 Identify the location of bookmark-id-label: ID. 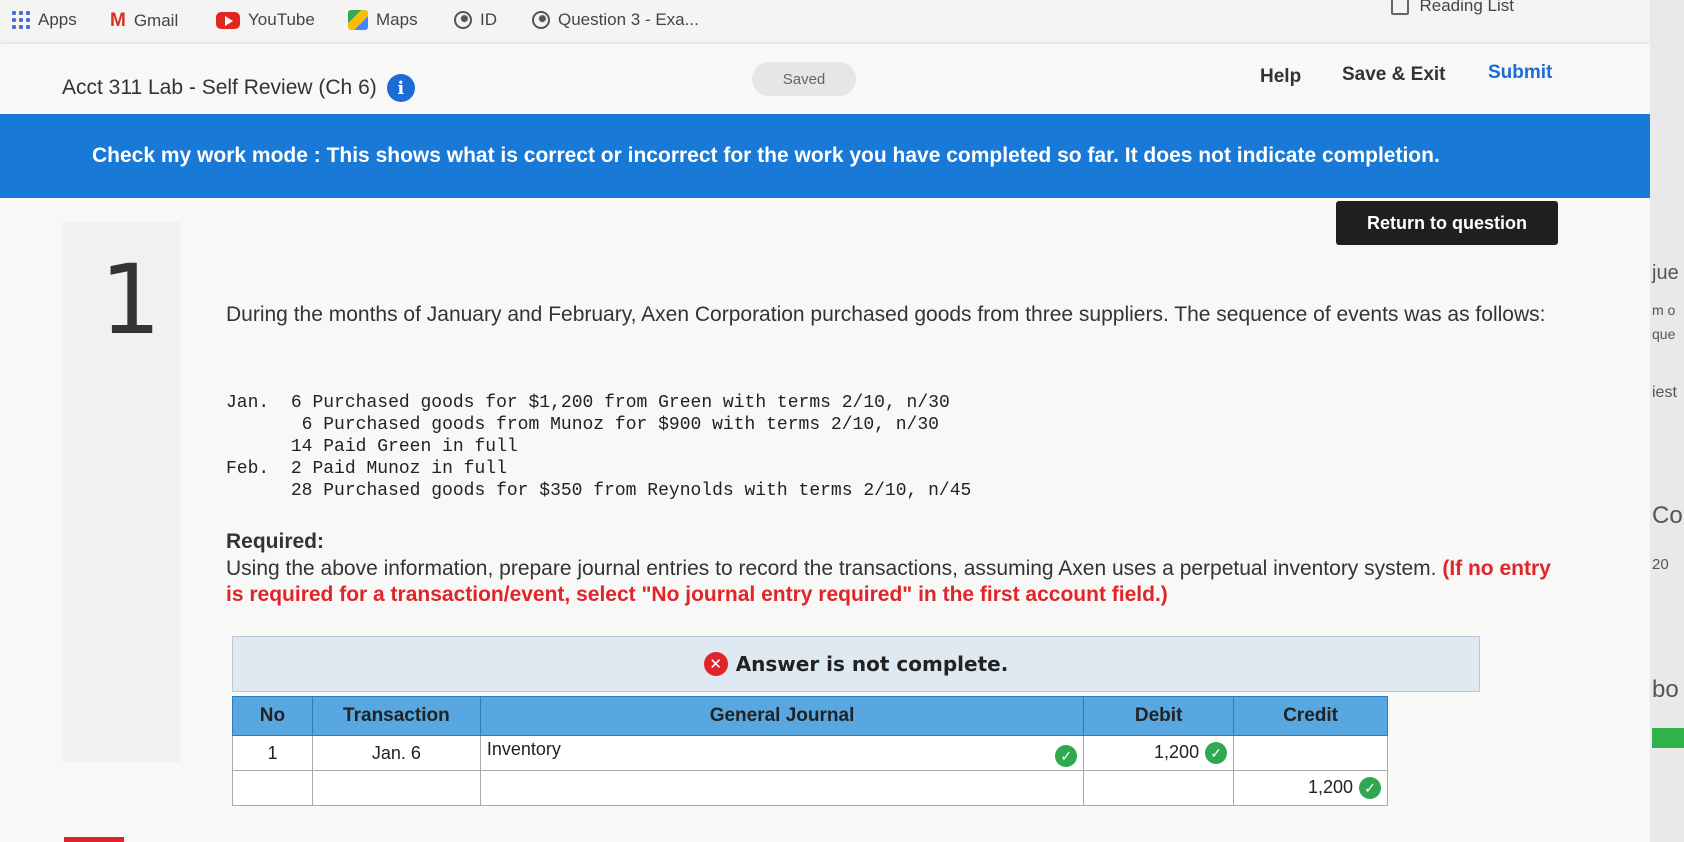
(488, 19).